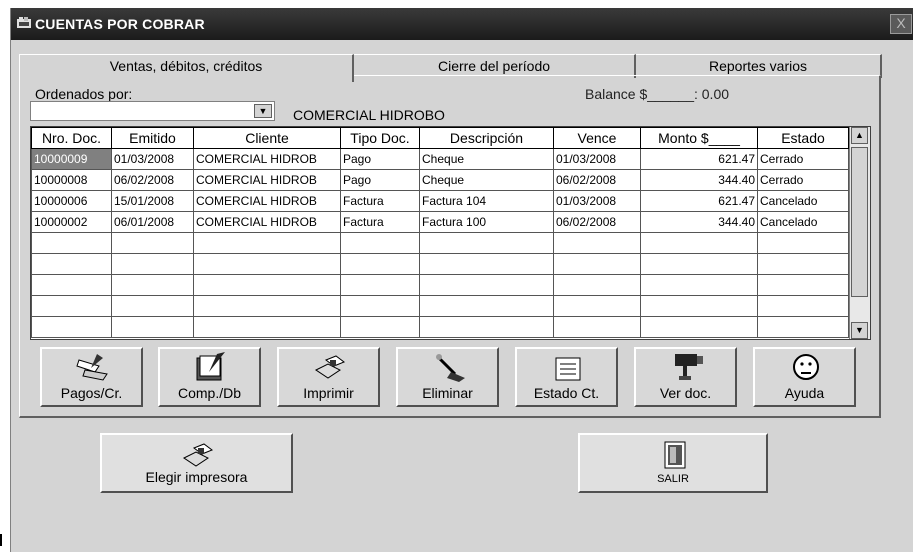 The height and width of the screenshot is (552, 913). What do you see at coordinates (859, 222) in the screenshot?
I see `scroll-thumb` at bounding box center [859, 222].